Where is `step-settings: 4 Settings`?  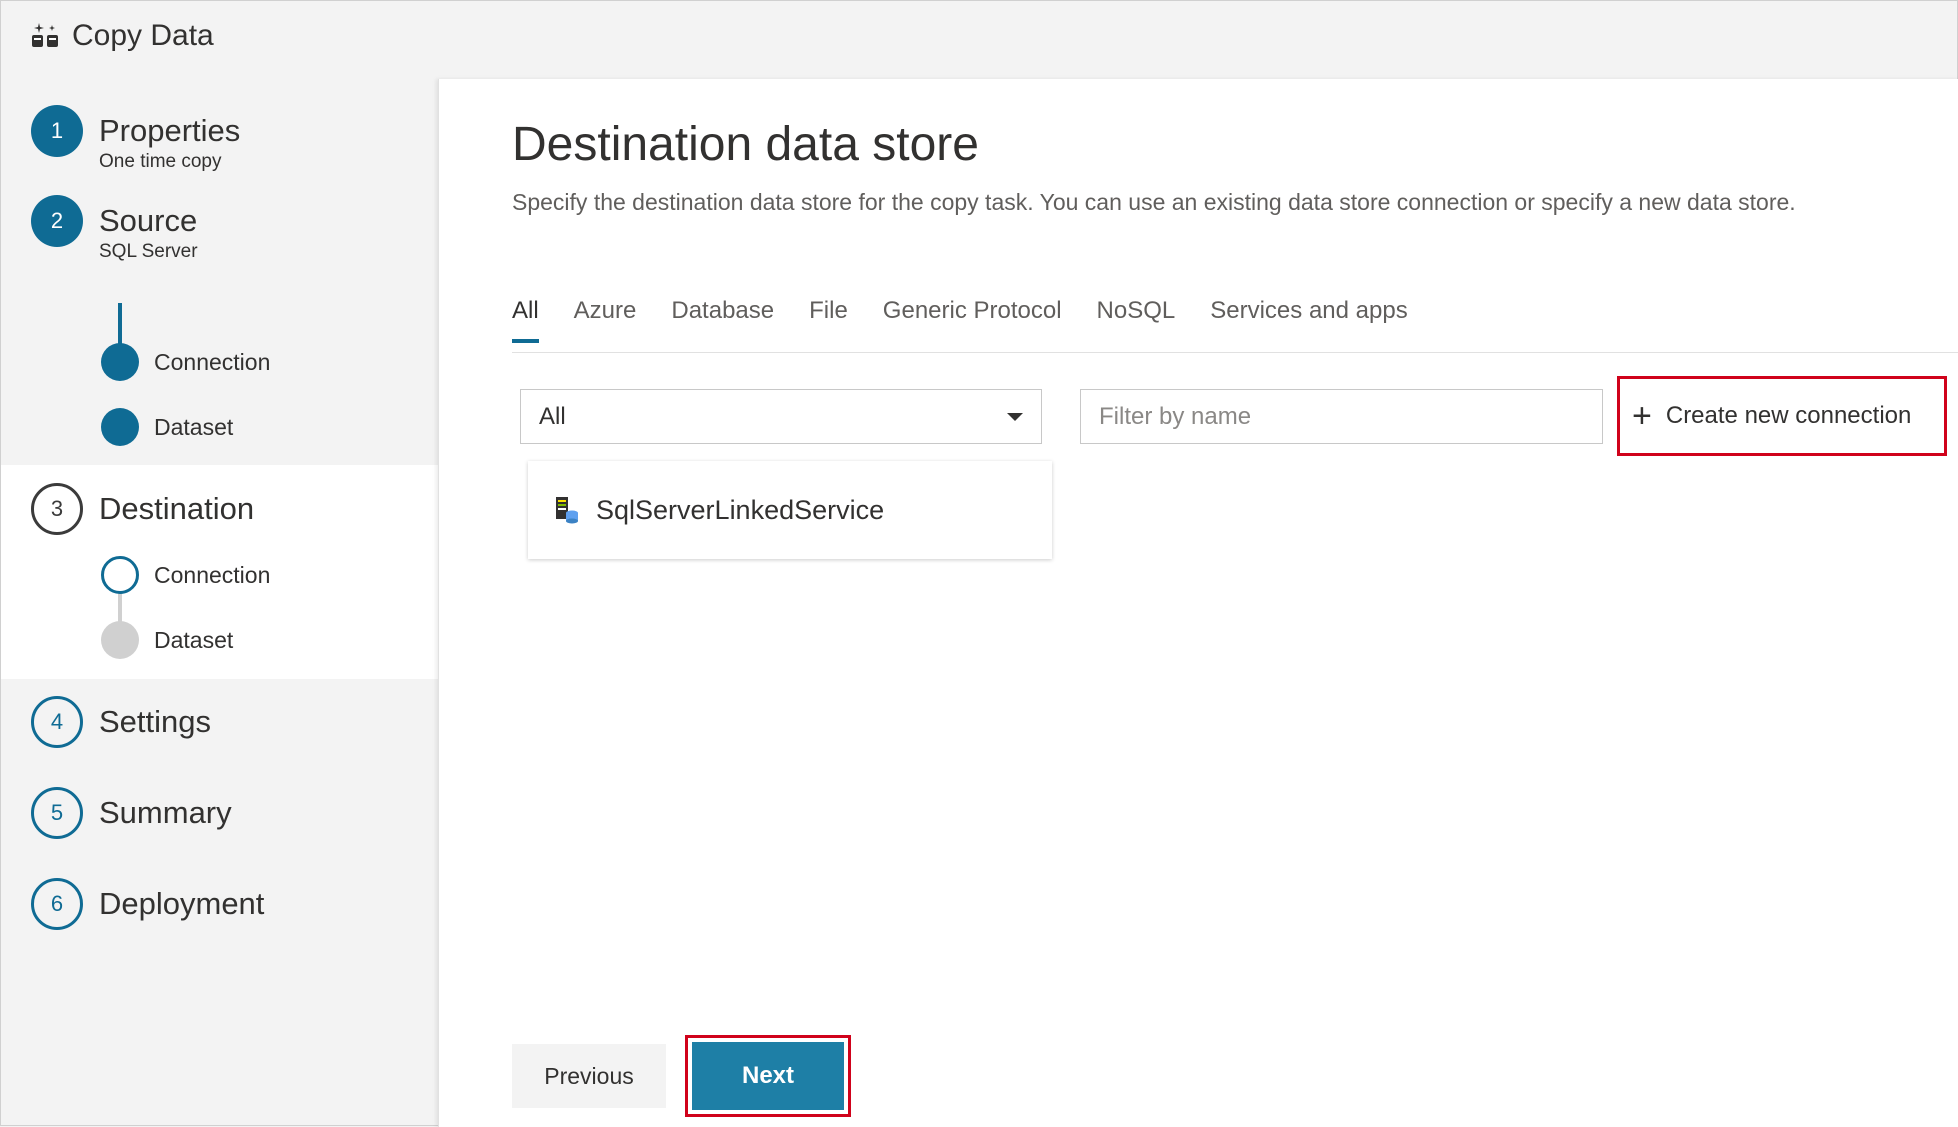
step-settings: 4 Settings is located at coordinates (121, 722).